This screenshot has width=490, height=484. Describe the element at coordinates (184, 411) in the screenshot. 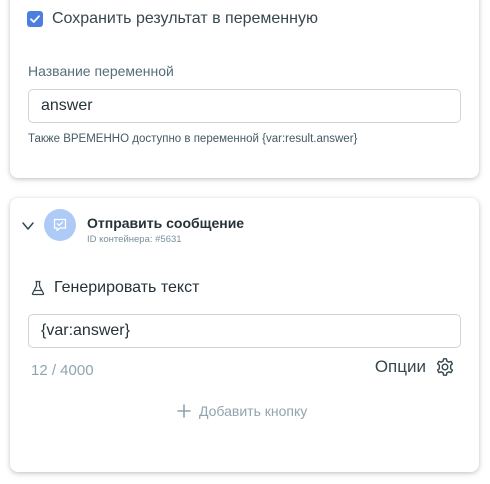

I see `plus-icon` at that location.